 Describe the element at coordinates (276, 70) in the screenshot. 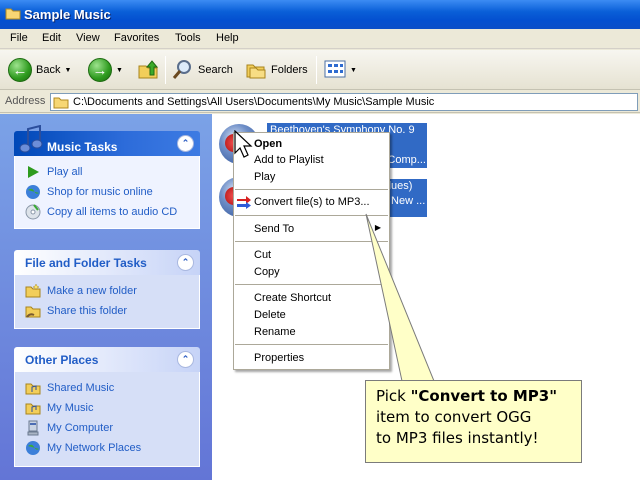

I see `folders-button: Folders` at that location.